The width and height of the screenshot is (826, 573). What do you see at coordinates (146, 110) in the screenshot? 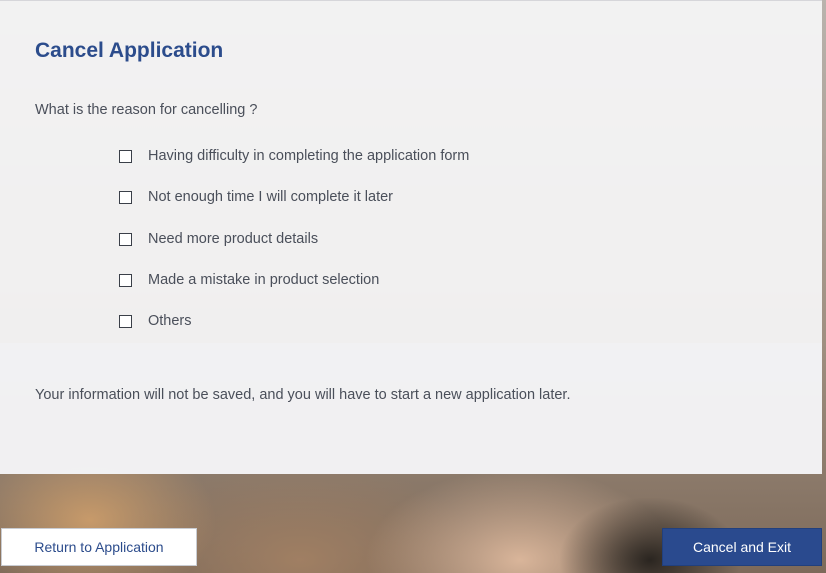
I see `cancel-reason-question: What is the reason for cancelling ?` at bounding box center [146, 110].